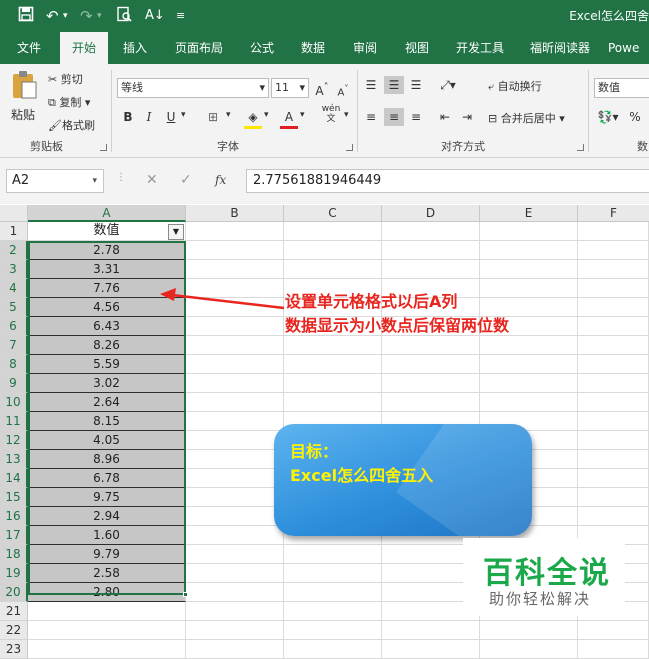 The width and height of the screenshot is (649, 659). Describe the element at coordinates (55, 181) in the screenshot. I see `name-box: A2 ▾` at that location.